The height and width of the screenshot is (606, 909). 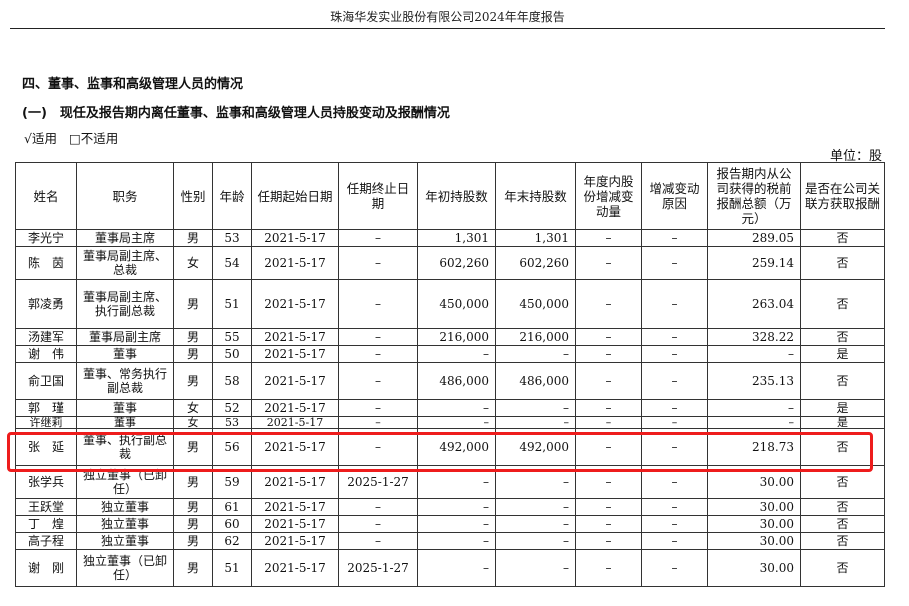 What do you see at coordinates (46, 263) in the screenshot?
I see `cell-name: 陈 茵` at bounding box center [46, 263].